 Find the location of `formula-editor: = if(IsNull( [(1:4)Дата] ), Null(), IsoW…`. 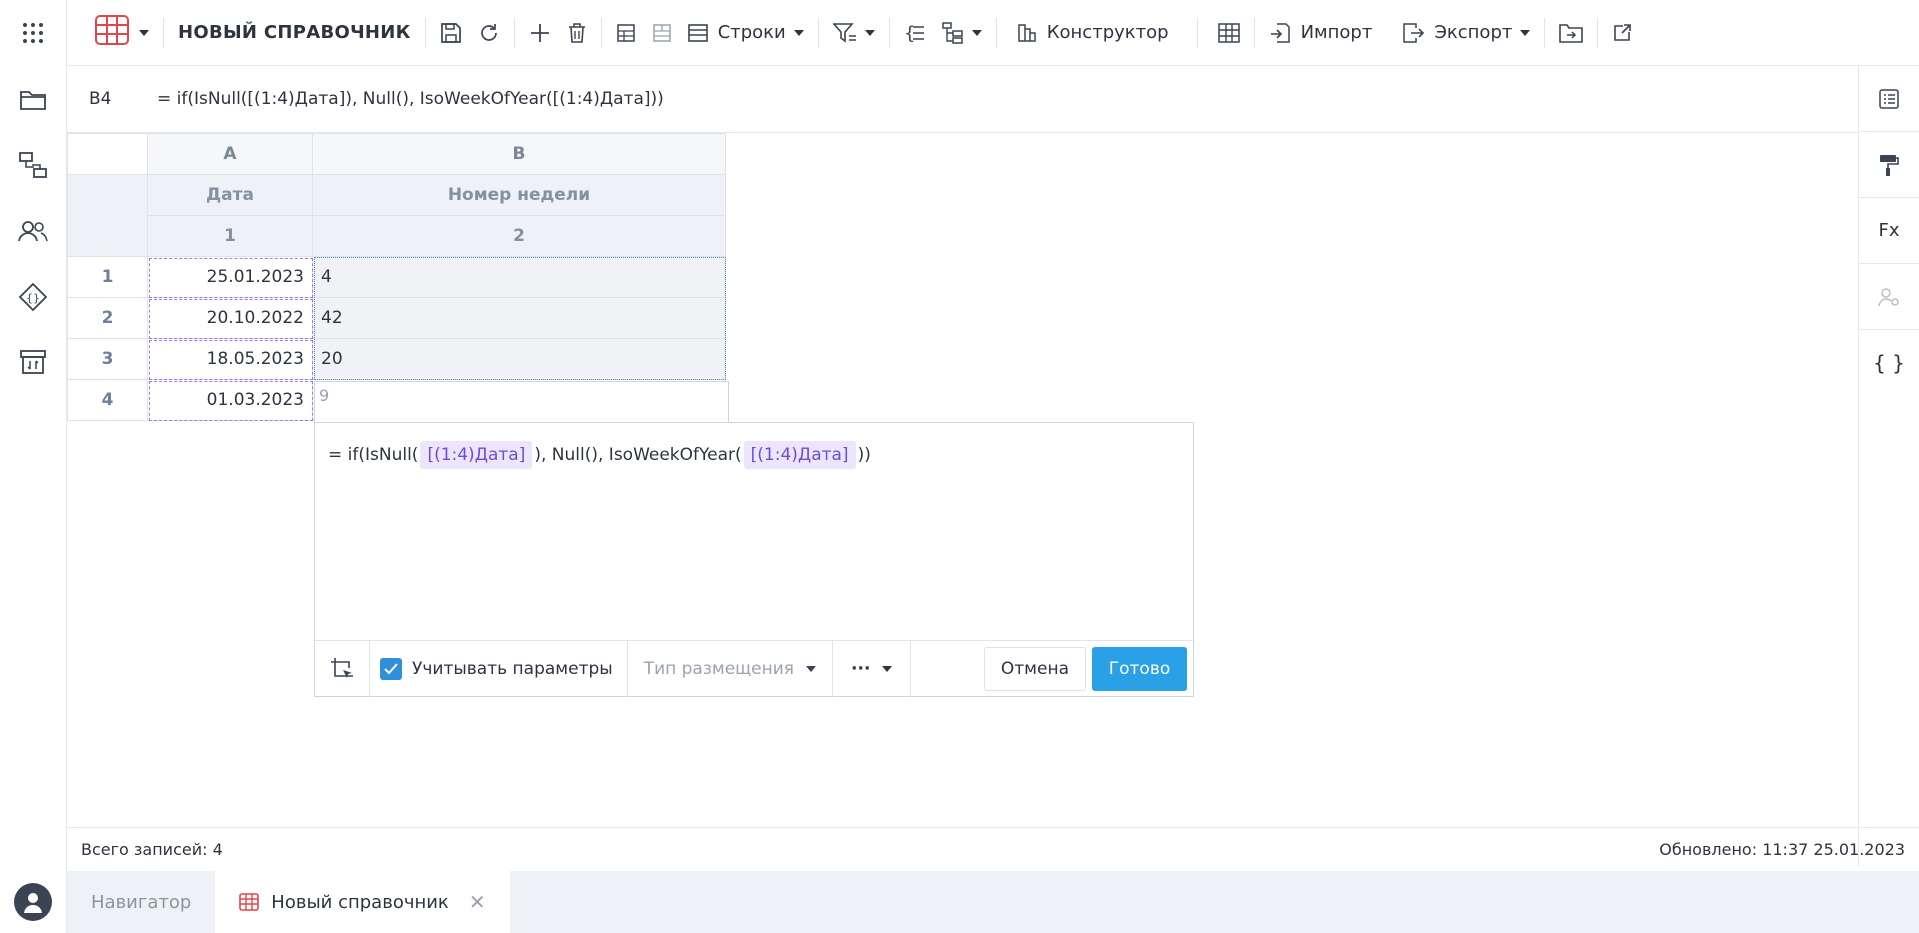

formula-editor: = if(IsNull( [(1:4)Дата] ), Null(), IsoW… is located at coordinates (754, 559).